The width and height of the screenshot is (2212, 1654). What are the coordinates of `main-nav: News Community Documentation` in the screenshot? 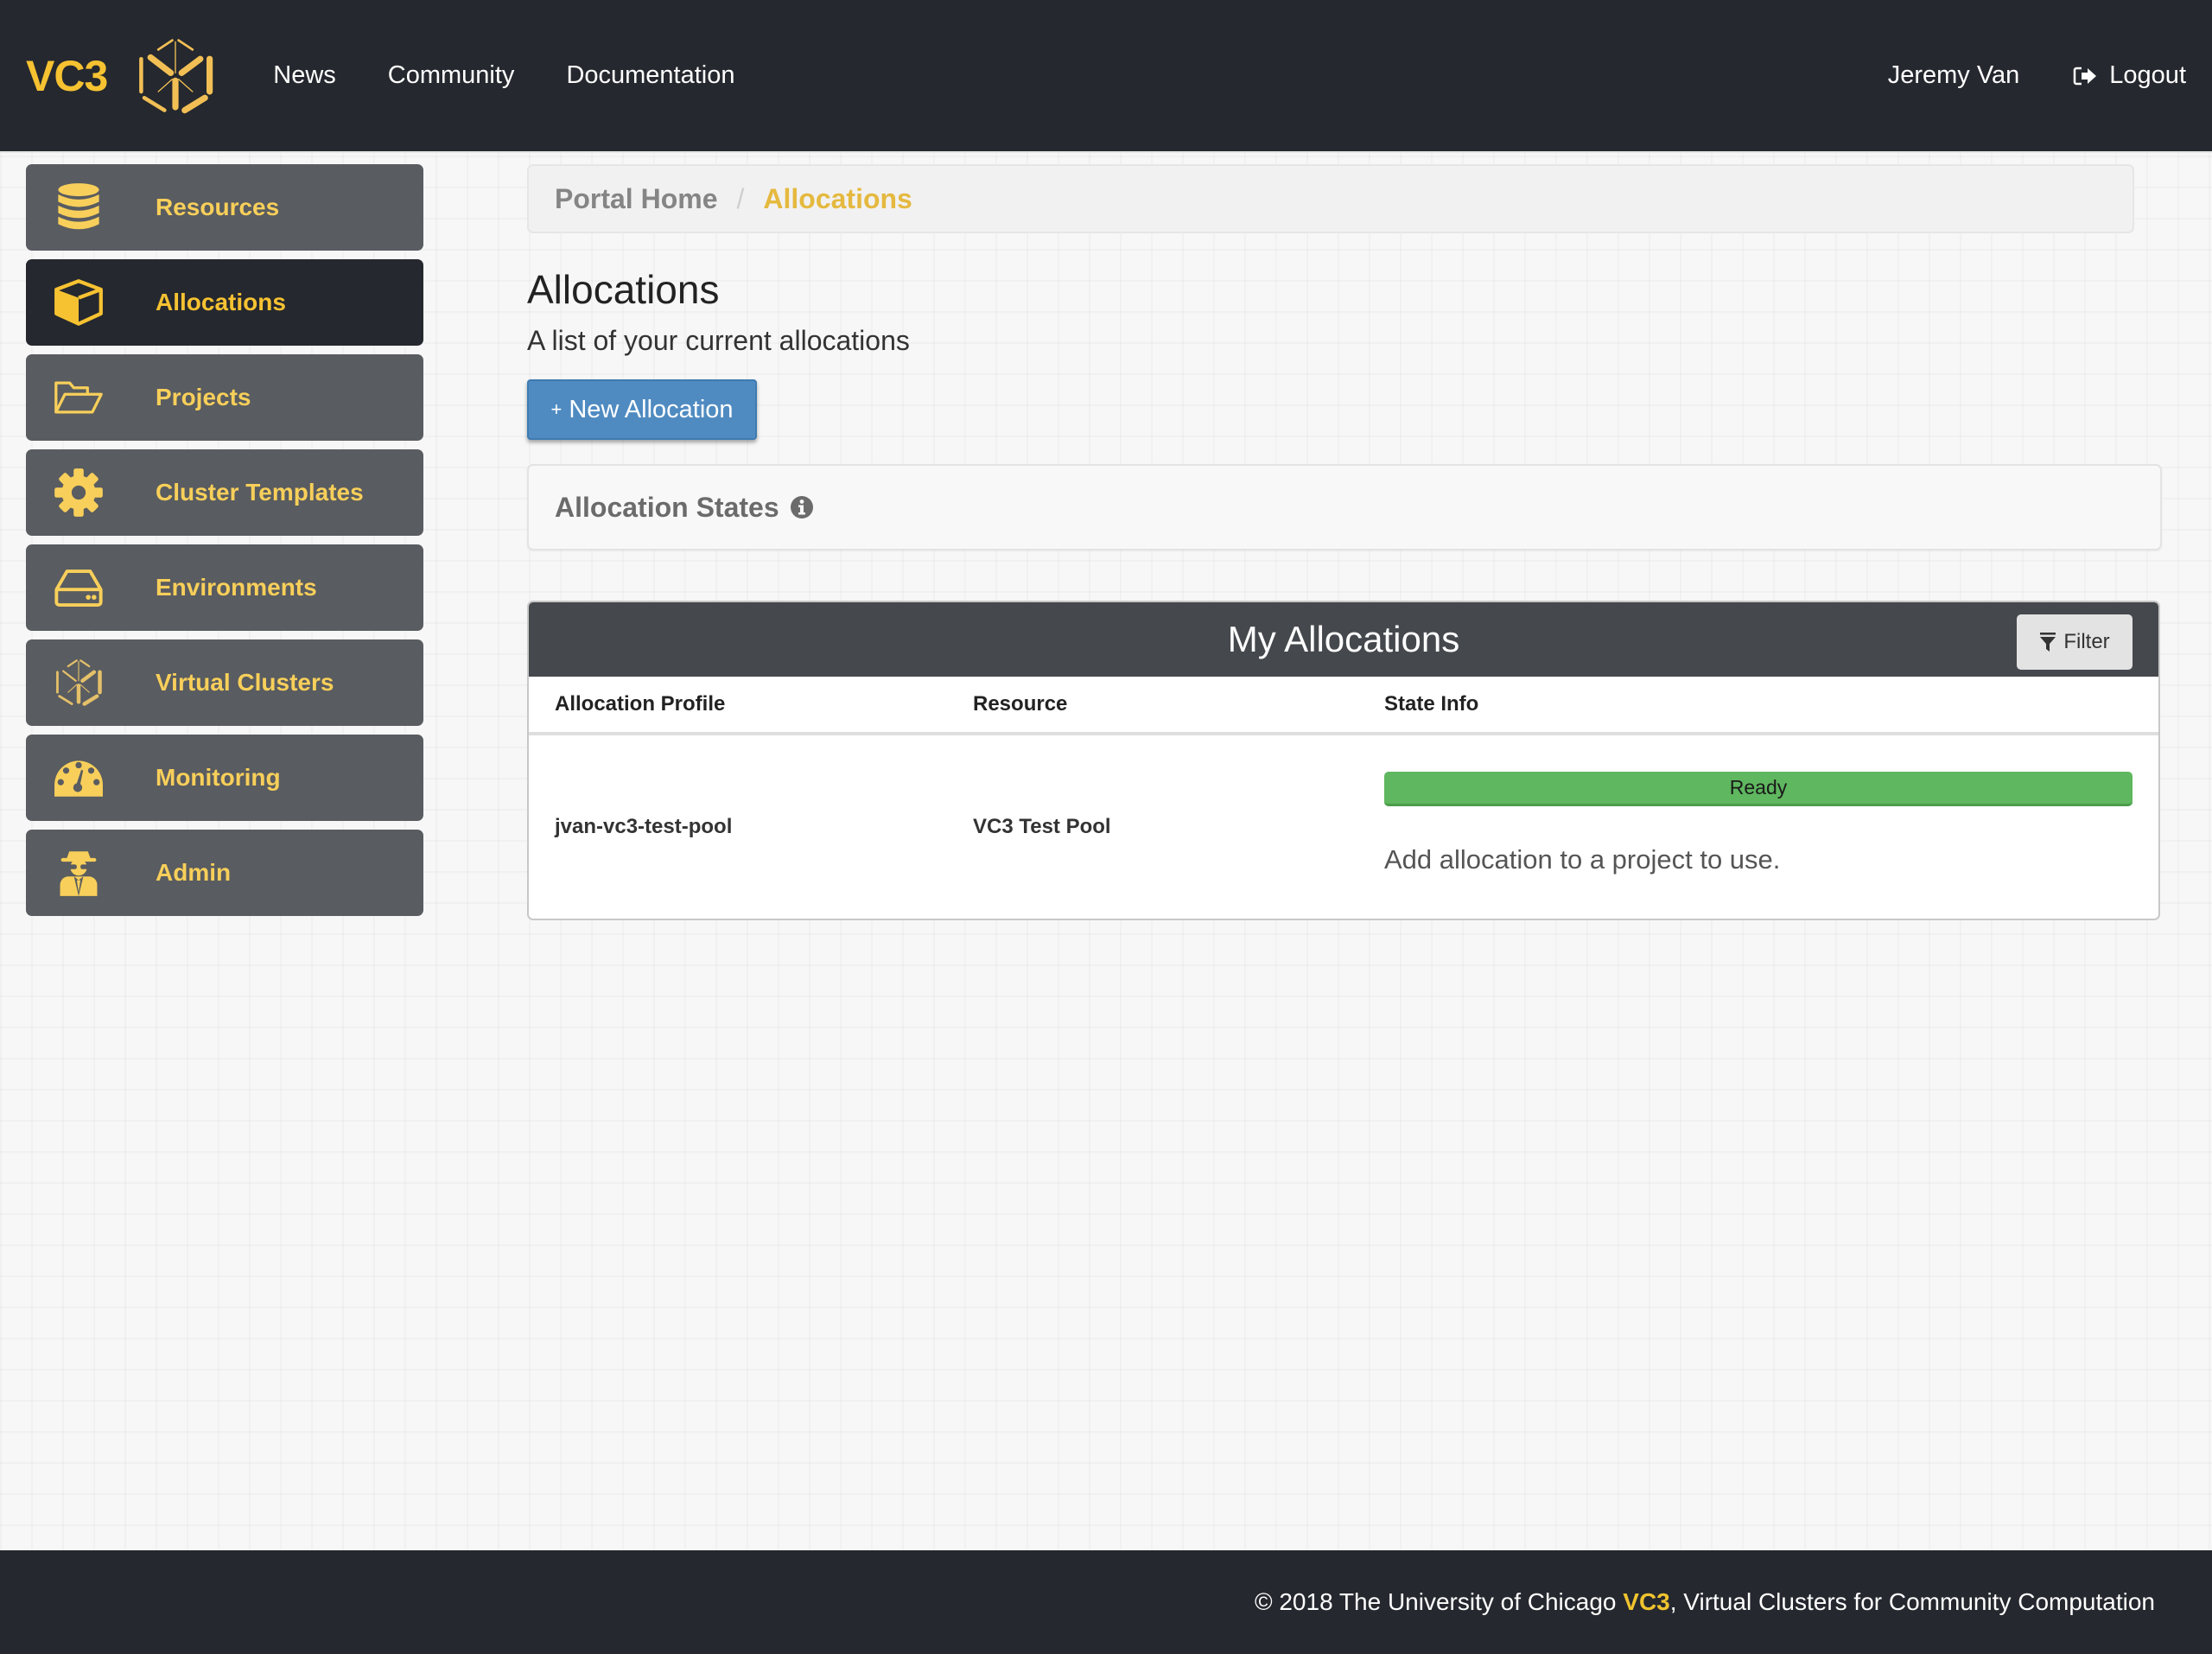 It's located at (529, 75).